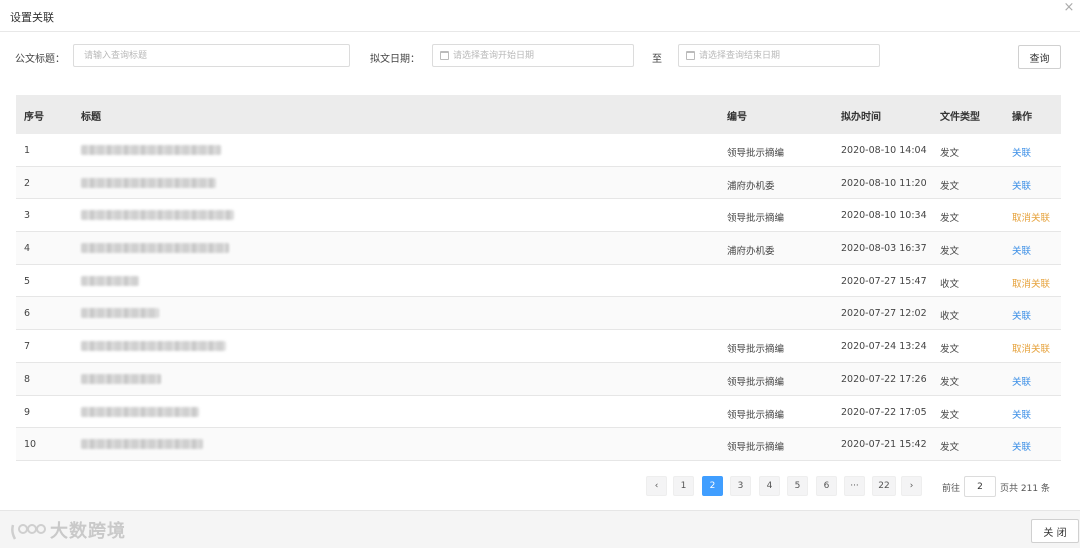 The height and width of the screenshot is (548, 1080). I want to click on title-label: 公文标题：, so click(40, 59).